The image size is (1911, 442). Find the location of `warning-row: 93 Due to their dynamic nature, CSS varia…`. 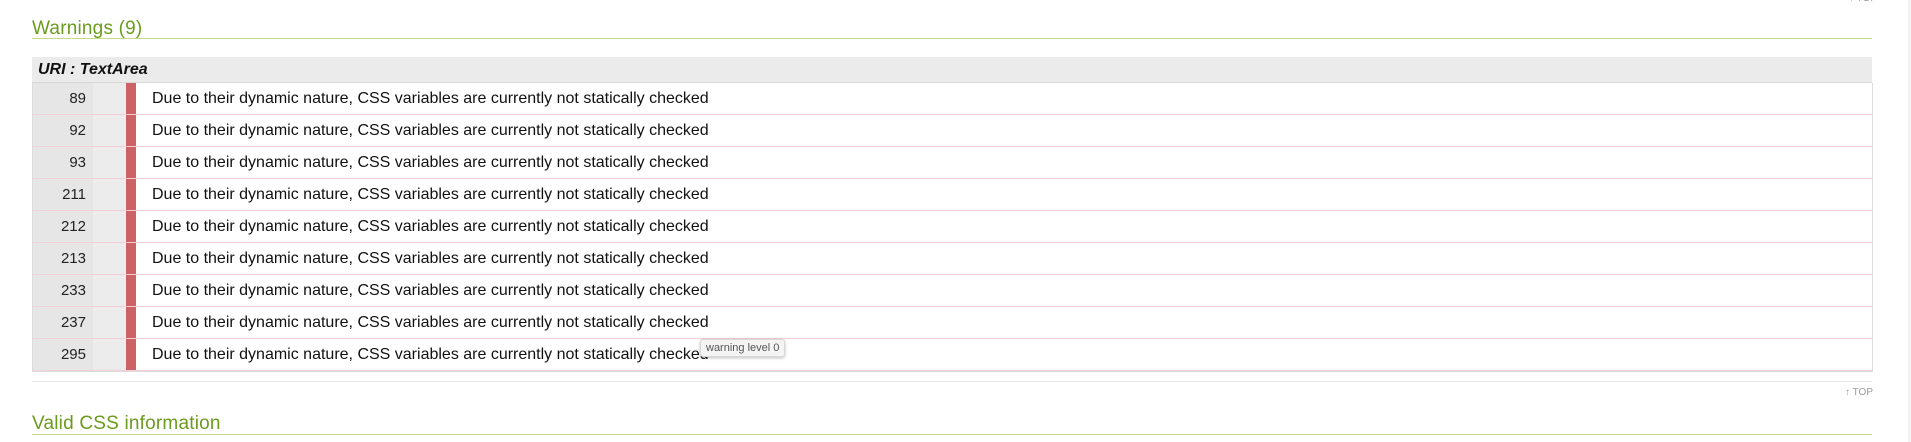

warning-row: 93 Due to their dynamic nature, CSS varia… is located at coordinates (952, 163).